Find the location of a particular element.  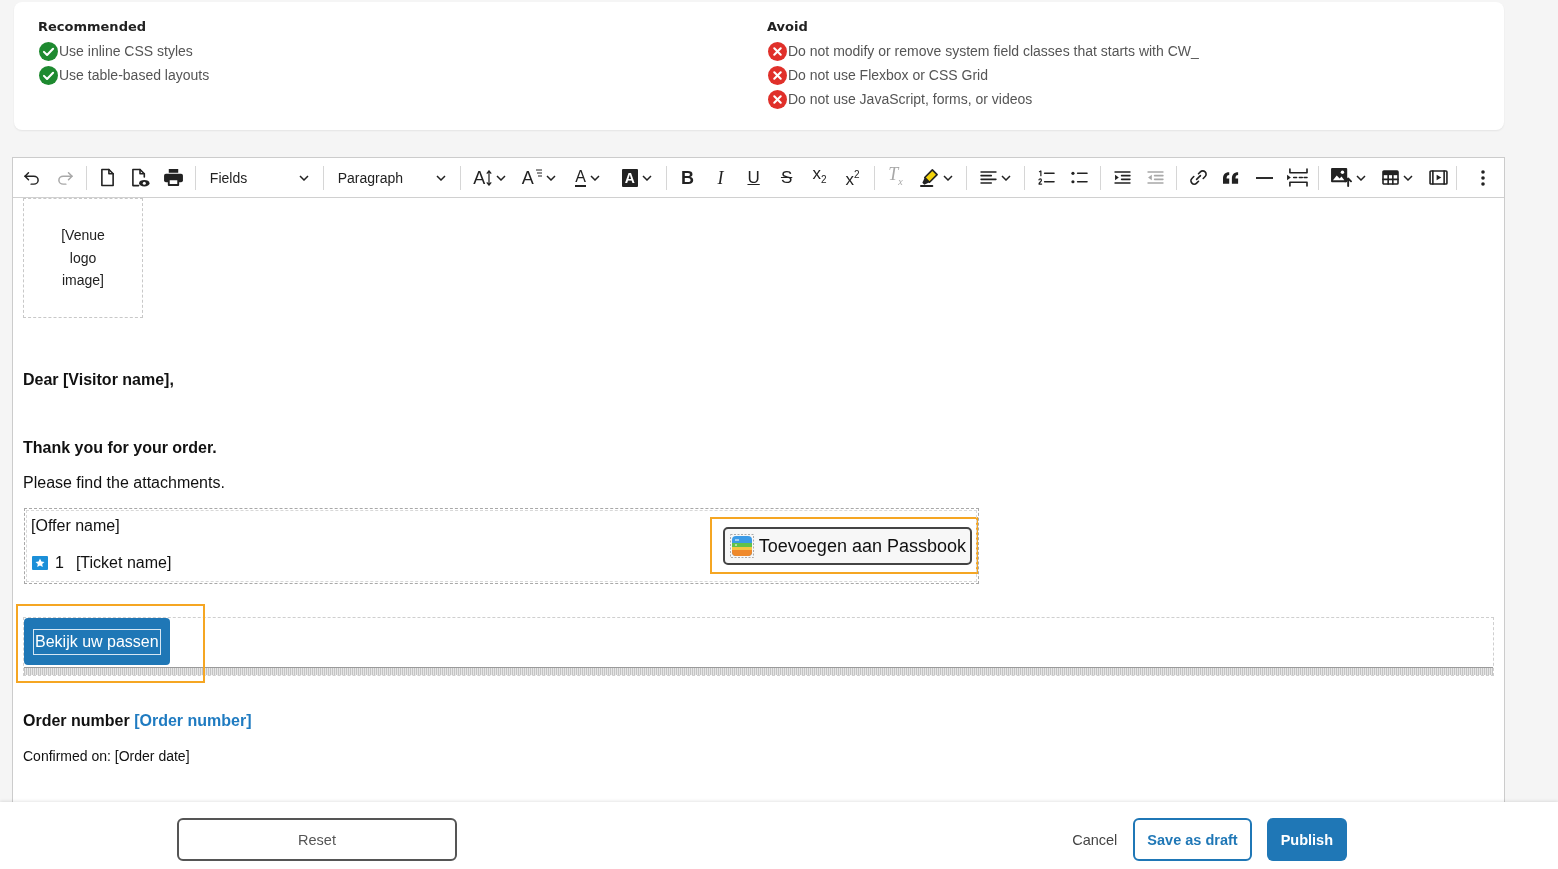

placeholder-text: [Venue logo image] is located at coordinates (83, 258).